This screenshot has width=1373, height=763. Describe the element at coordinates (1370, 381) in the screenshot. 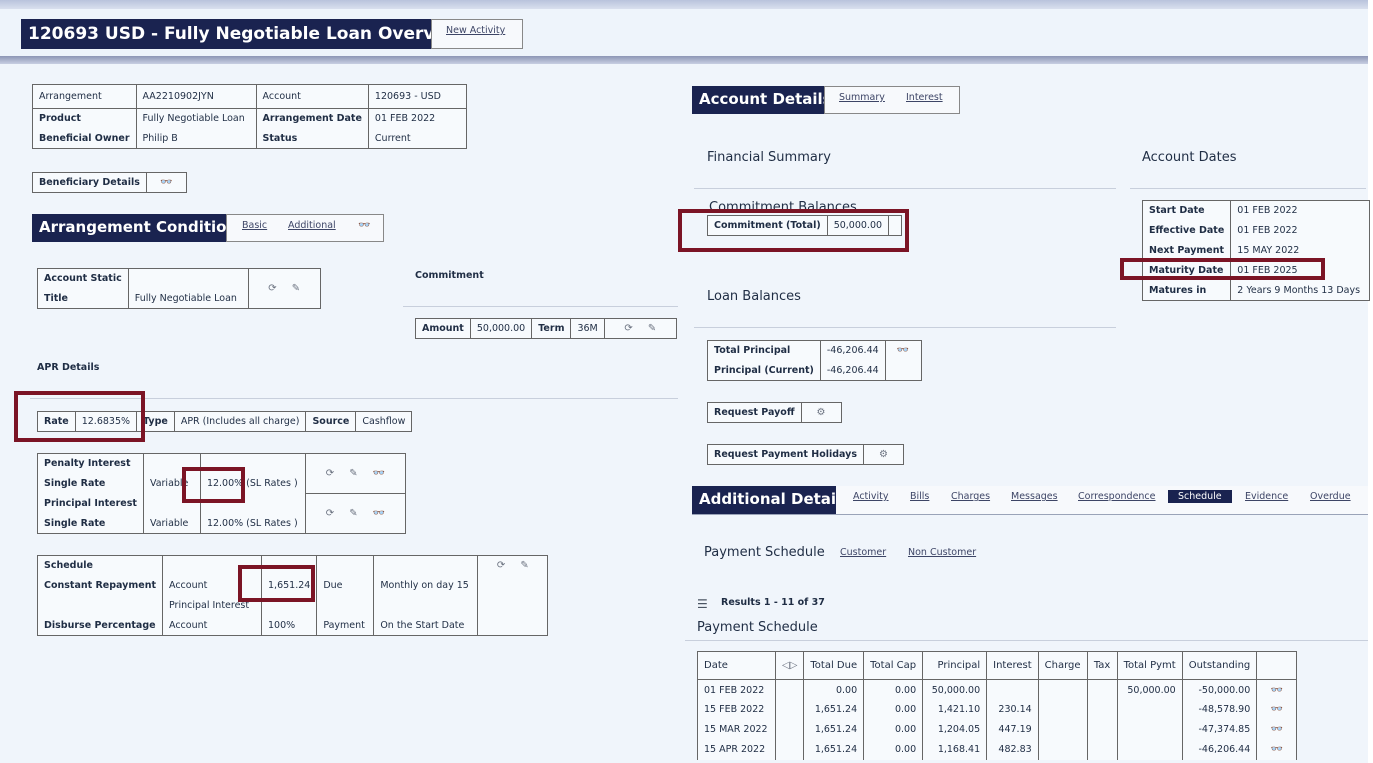

I see `right-edge` at that location.